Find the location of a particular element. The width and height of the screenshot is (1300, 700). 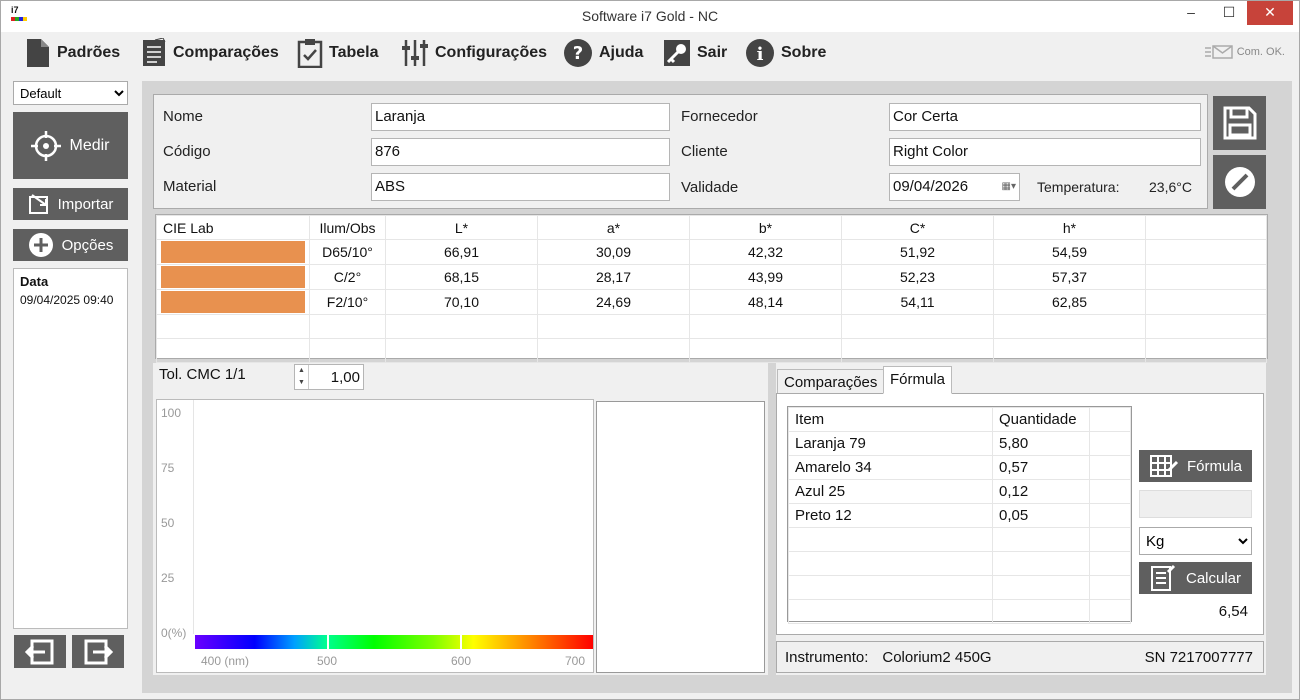

import-label: Importar is located at coordinates (85, 204).